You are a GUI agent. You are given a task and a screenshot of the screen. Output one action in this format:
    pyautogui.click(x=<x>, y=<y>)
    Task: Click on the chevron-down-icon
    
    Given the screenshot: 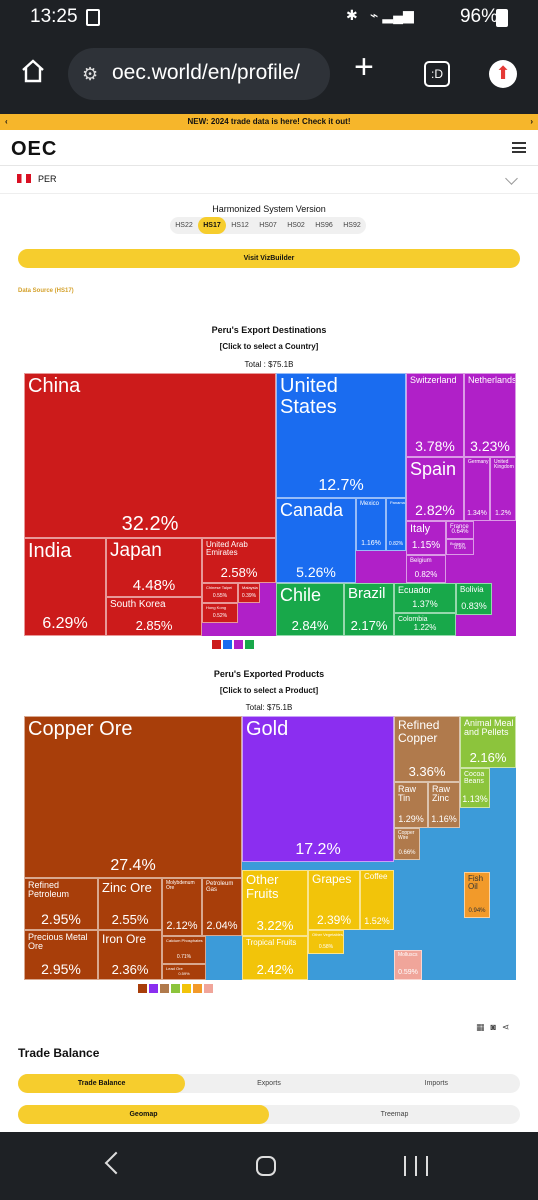 What is the action you would take?
    pyautogui.click(x=511, y=178)
    